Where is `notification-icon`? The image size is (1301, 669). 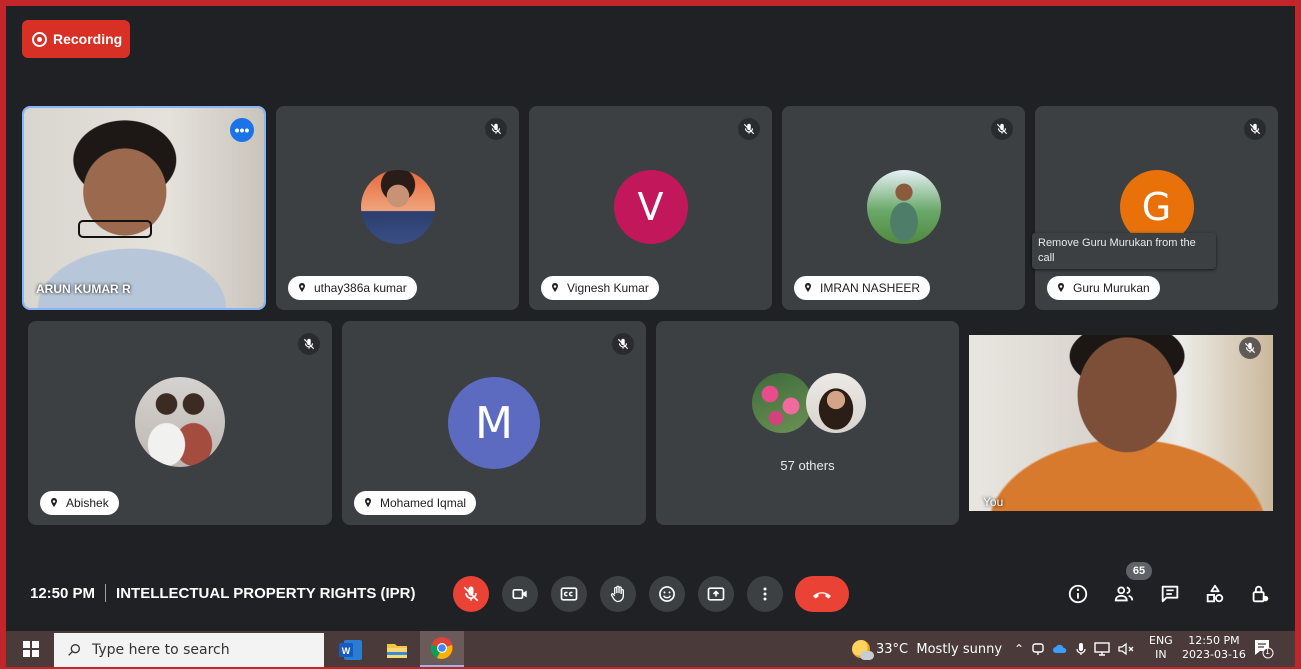 notification-icon is located at coordinates (1264, 649).